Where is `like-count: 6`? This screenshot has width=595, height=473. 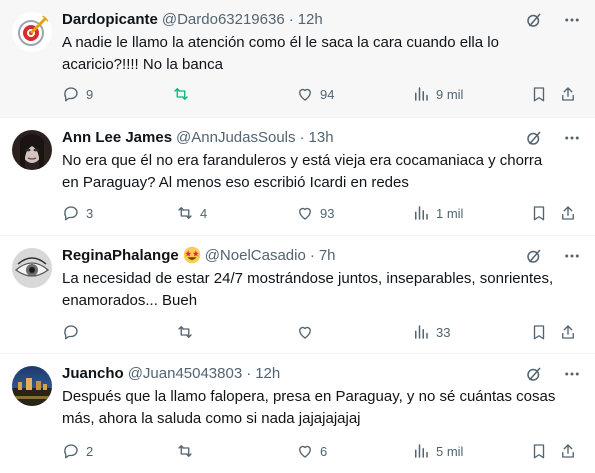
like-count: 6 is located at coordinates (324, 451).